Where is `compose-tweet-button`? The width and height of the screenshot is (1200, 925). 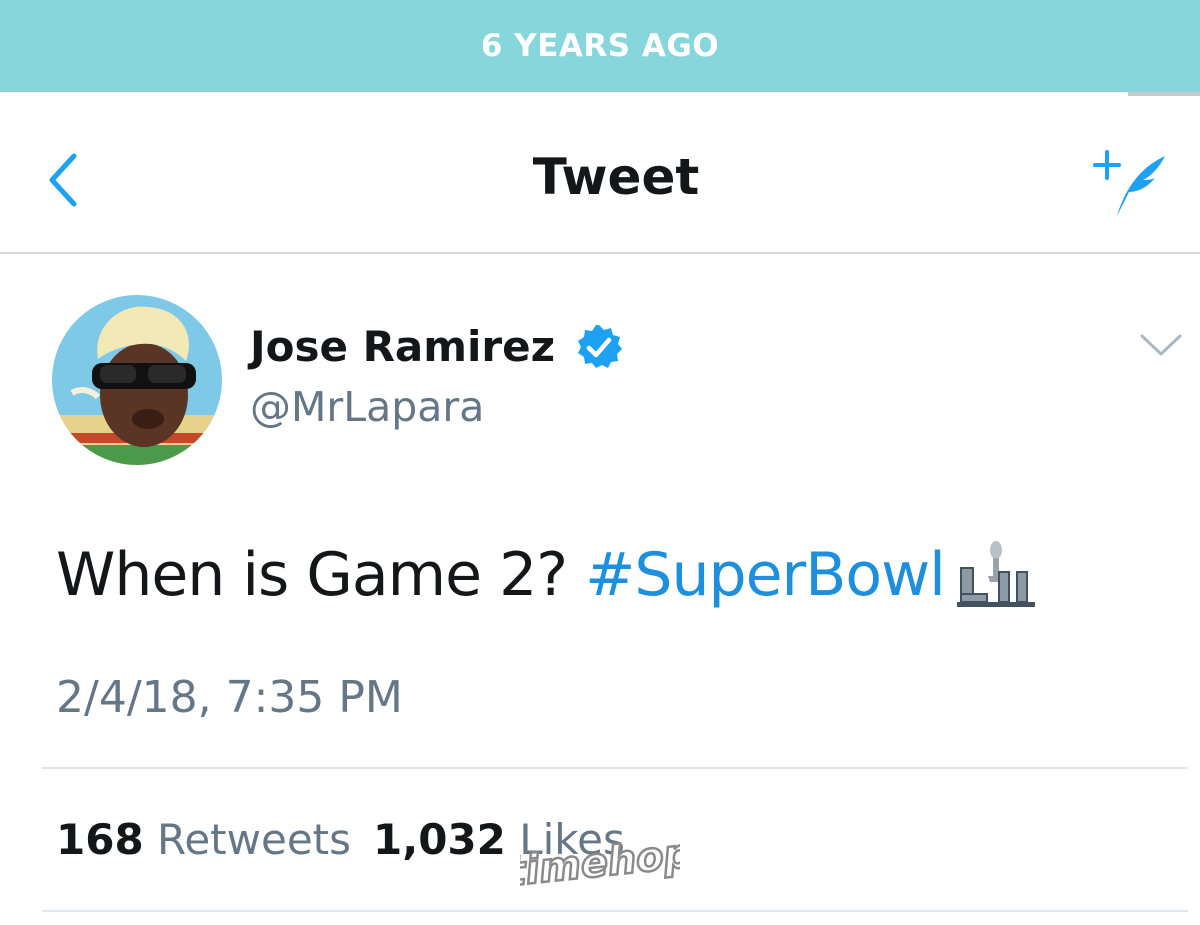
compose-tweet-button is located at coordinates (1131, 183).